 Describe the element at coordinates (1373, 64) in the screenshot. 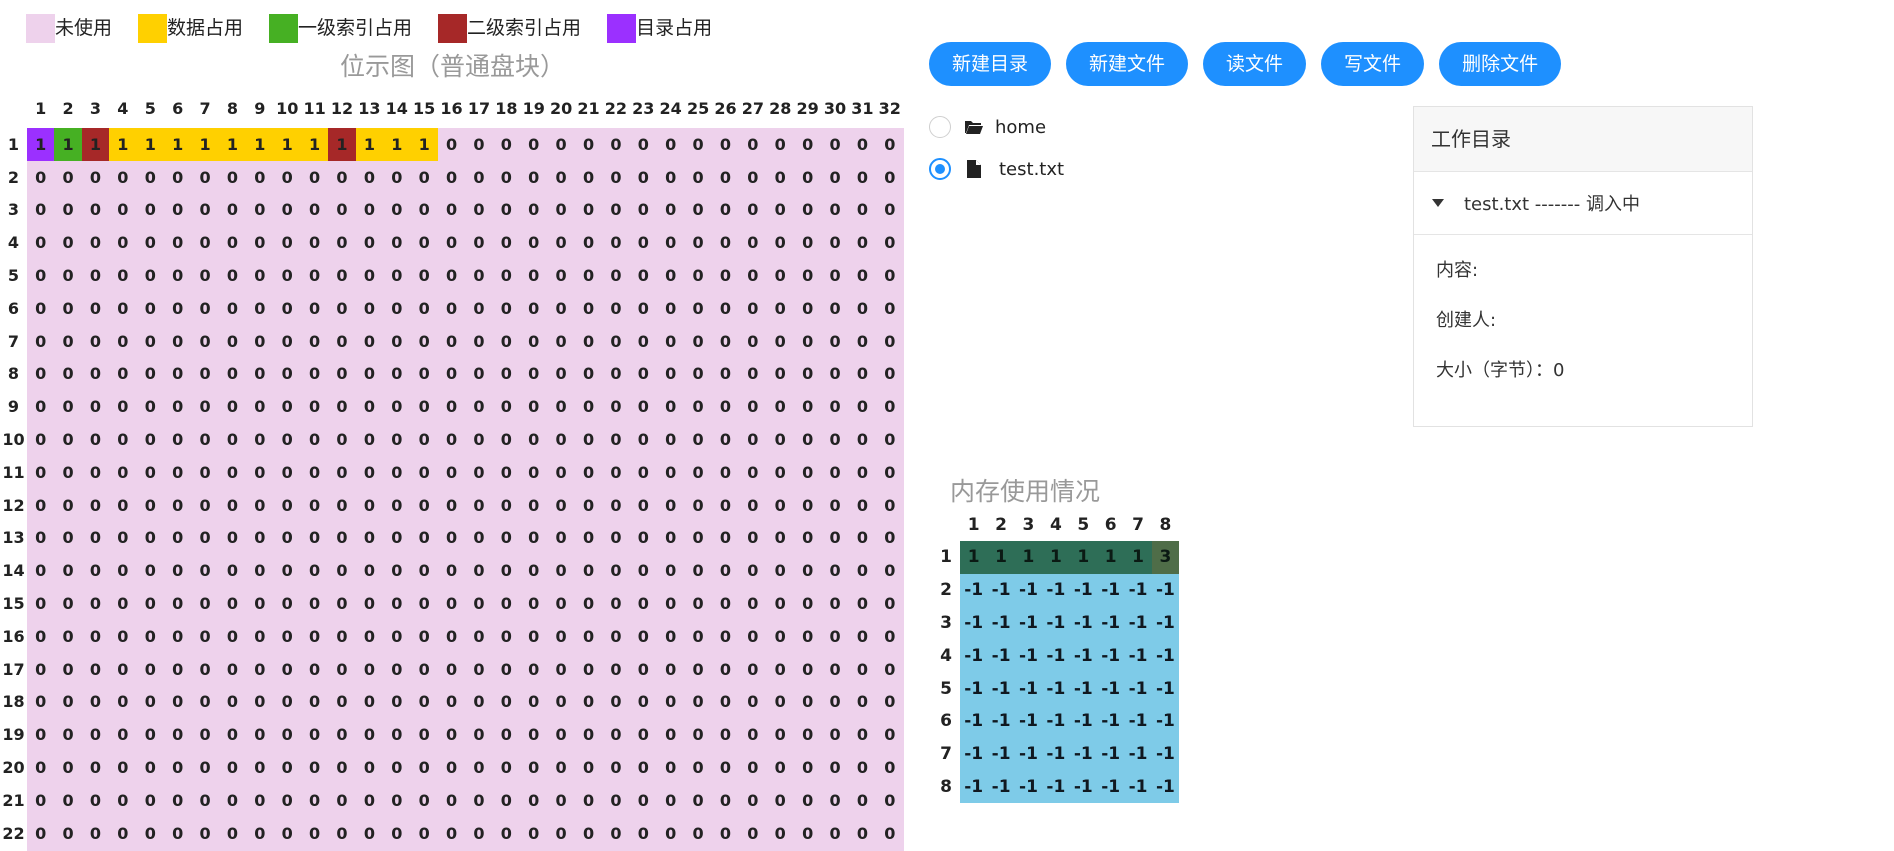

I see `write-file-button: 写文件` at that location.